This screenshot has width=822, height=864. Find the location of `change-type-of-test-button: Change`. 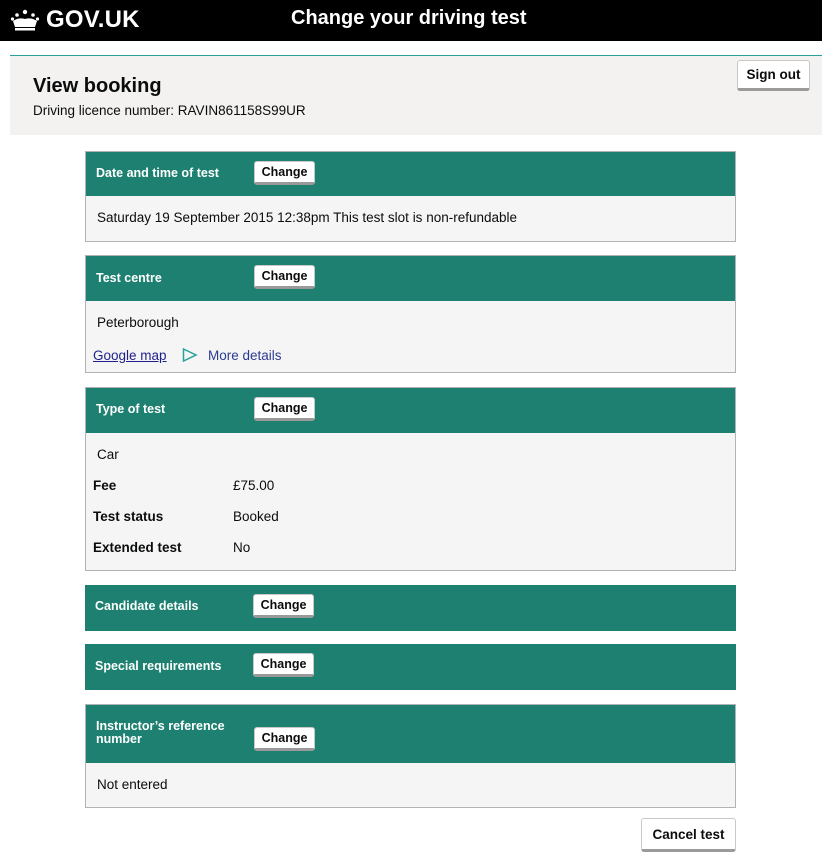

change-type-of-test-button: Change is located at coordinates (284, 409).